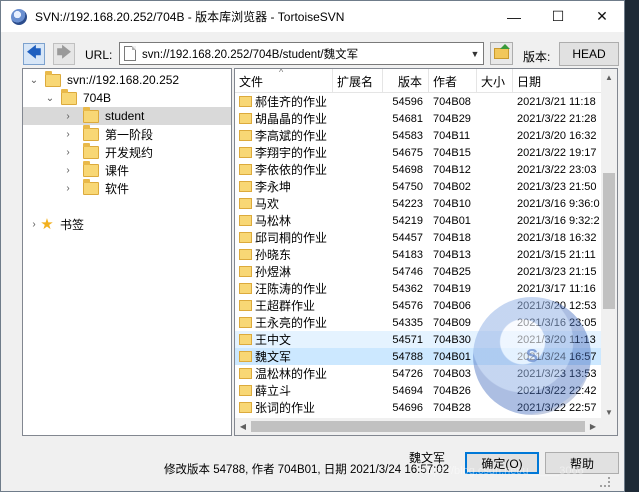 The height and width of the screenshot is (492, 639). I want to click on file-author-cell: 704B25, so click(452, 271).